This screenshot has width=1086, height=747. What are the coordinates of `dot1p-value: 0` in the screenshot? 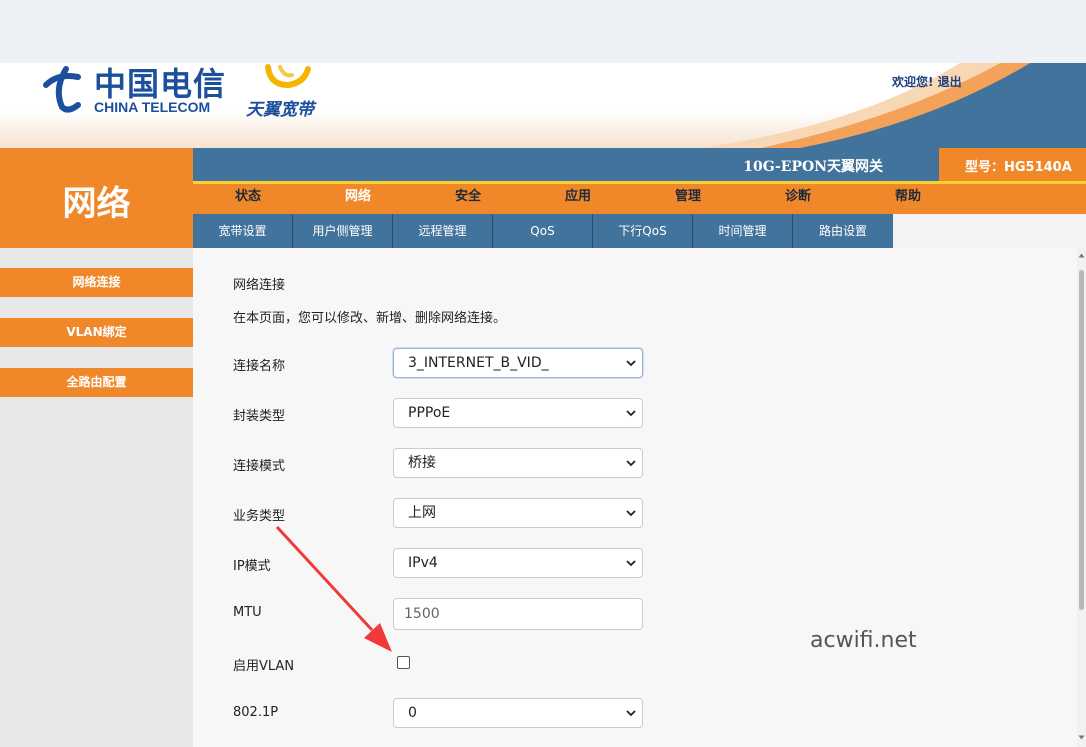 It's located at (412, 713).